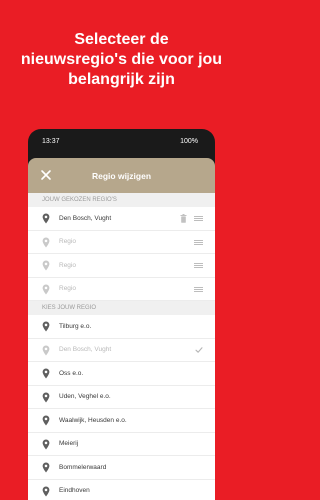 This screenshot has width=320, height=500. Describe the element at coordinates (121, 308) in the screenshot. I see `choose-region-header: KIES JOUW REGIO` at that location.